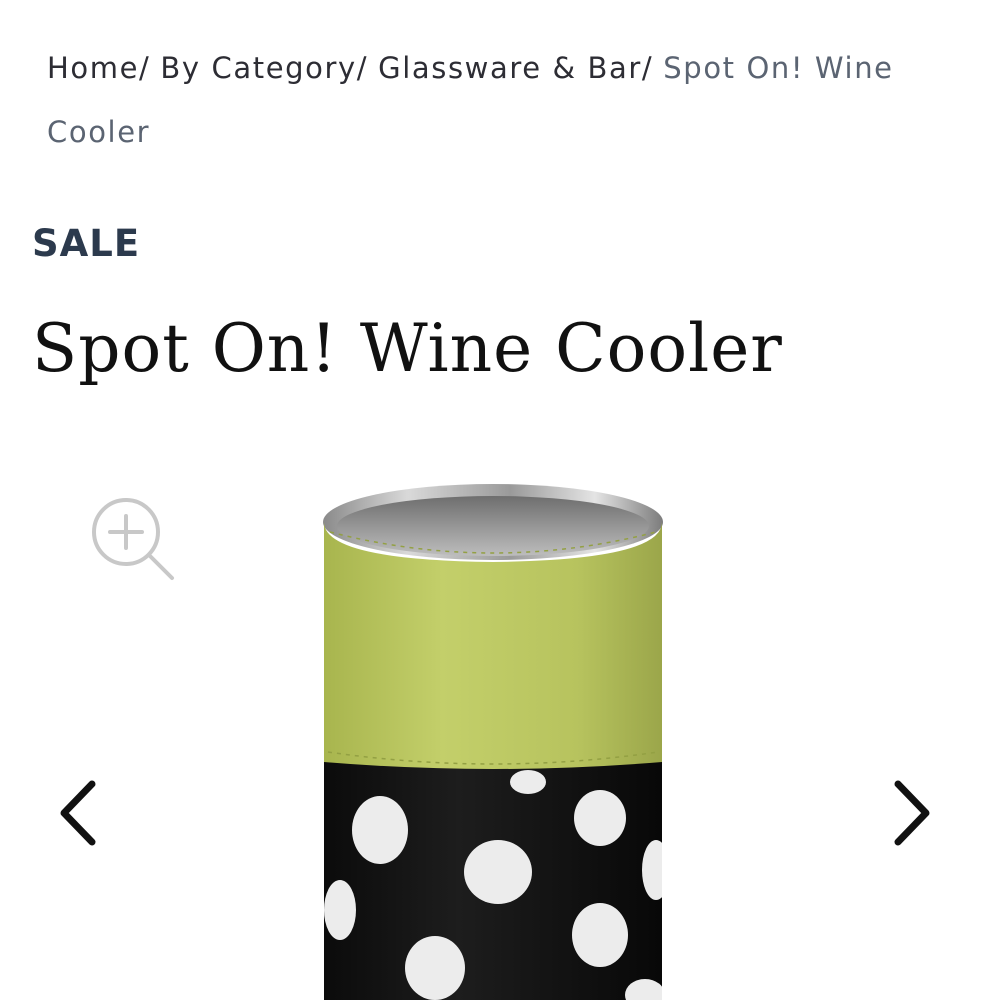 The image size is (1000, 1004). What do you see at coordinates (79, 813) in the screenshot?
I see `chevron-left-icon` at bounding box center [79, 813].